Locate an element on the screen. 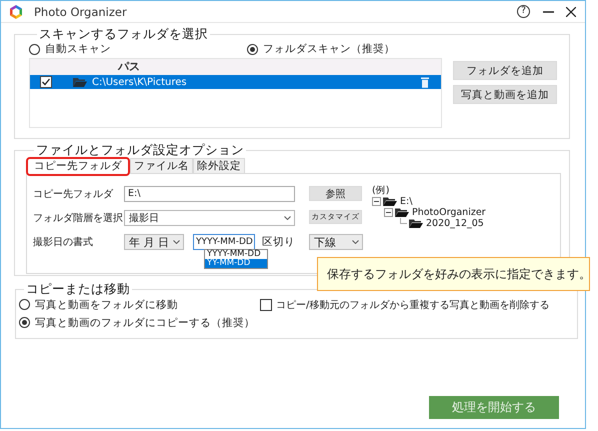 This screenshot has width=598, height=431. dropdown: 下線 is located at coordinates (336, 242).